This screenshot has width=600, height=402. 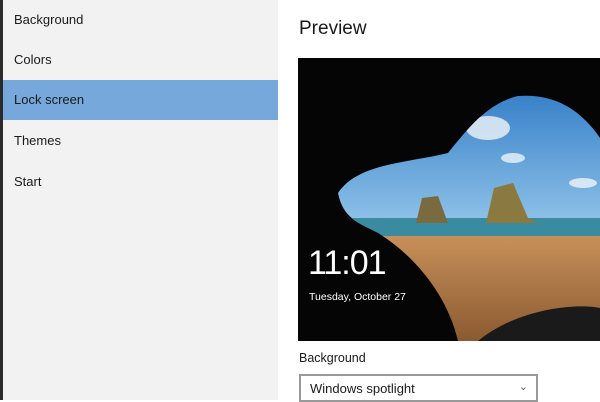 I want to click on sidebar-item-start: Start, so click(x=140, y=182).